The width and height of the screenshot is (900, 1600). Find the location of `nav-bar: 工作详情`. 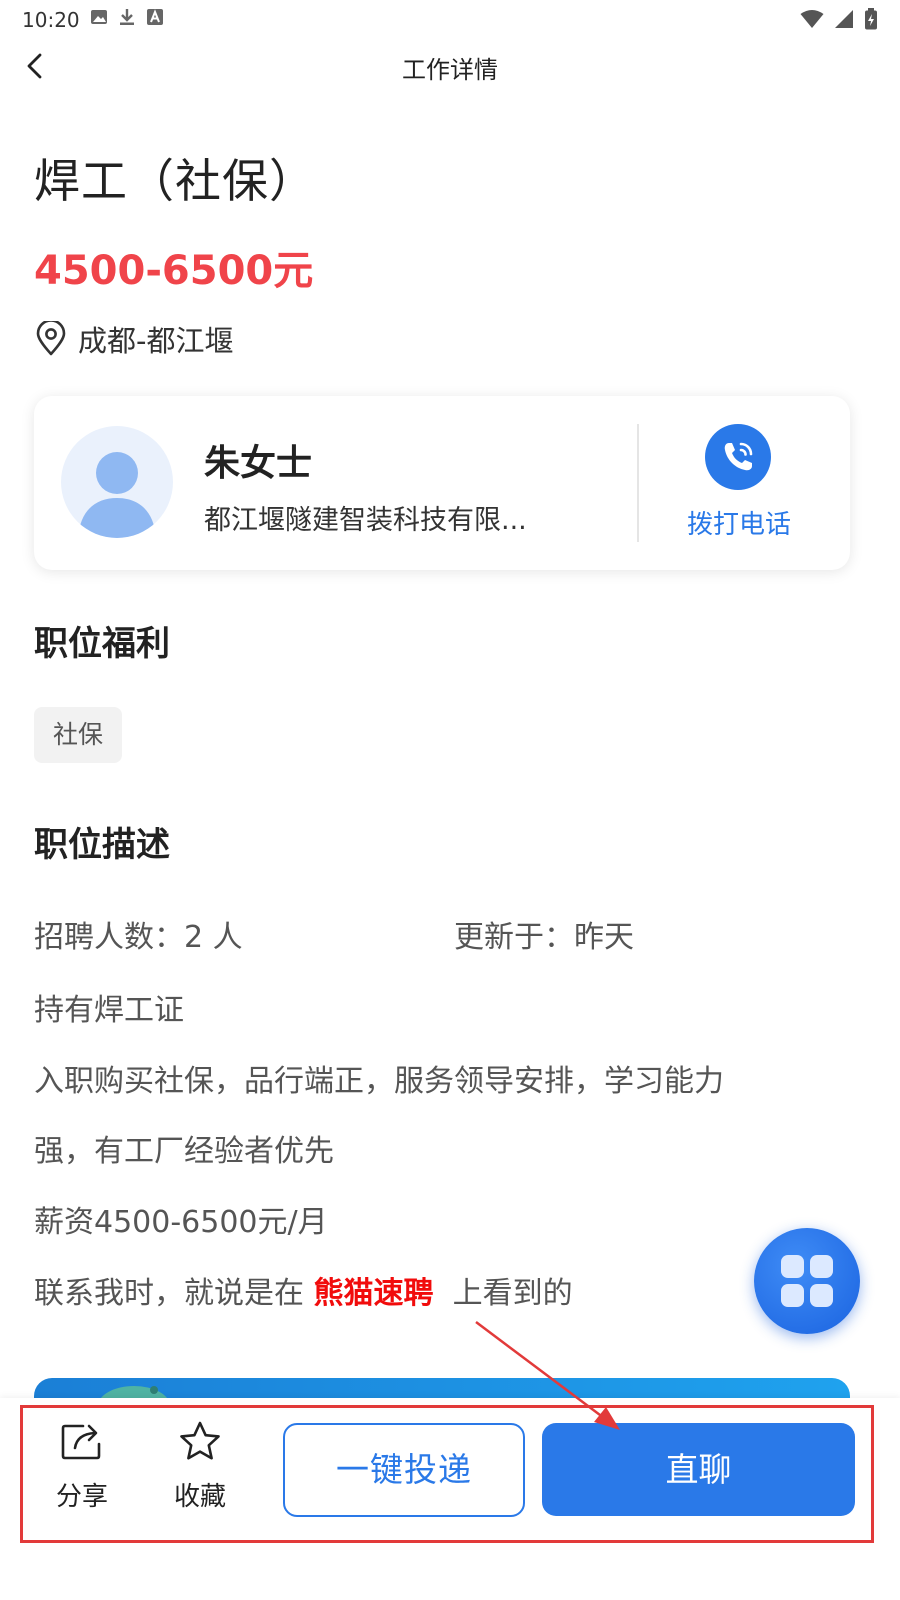

nav-bar: 工作详情 is located at coordinates (450, 68).